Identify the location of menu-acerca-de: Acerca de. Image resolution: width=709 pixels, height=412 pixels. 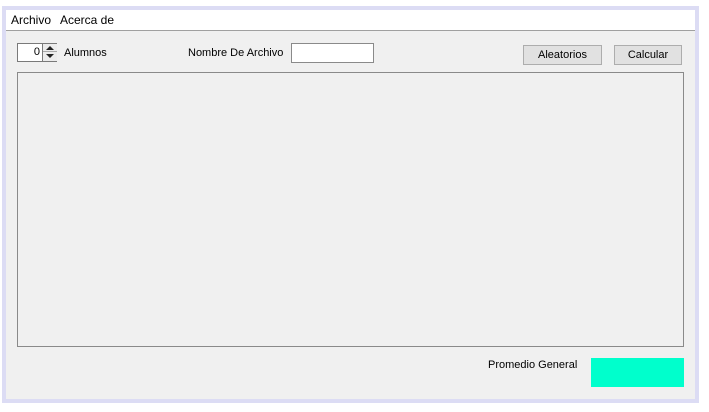
(87, 20).